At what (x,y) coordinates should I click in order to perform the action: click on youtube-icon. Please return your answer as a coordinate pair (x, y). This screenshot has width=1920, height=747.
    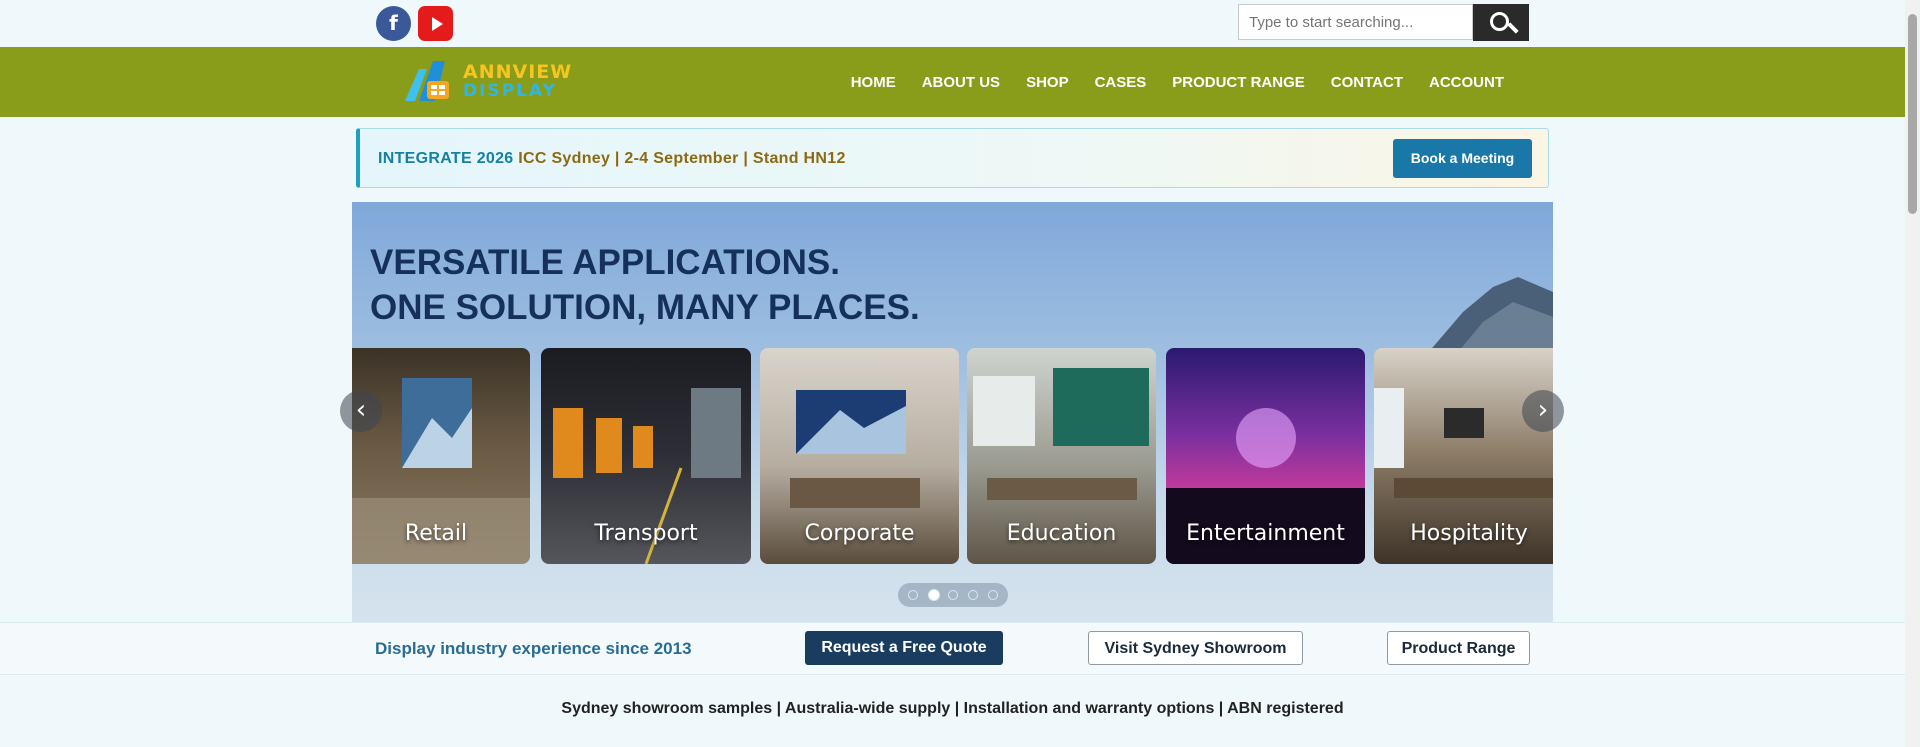
    Looking at the image, I should click on (435, 23).